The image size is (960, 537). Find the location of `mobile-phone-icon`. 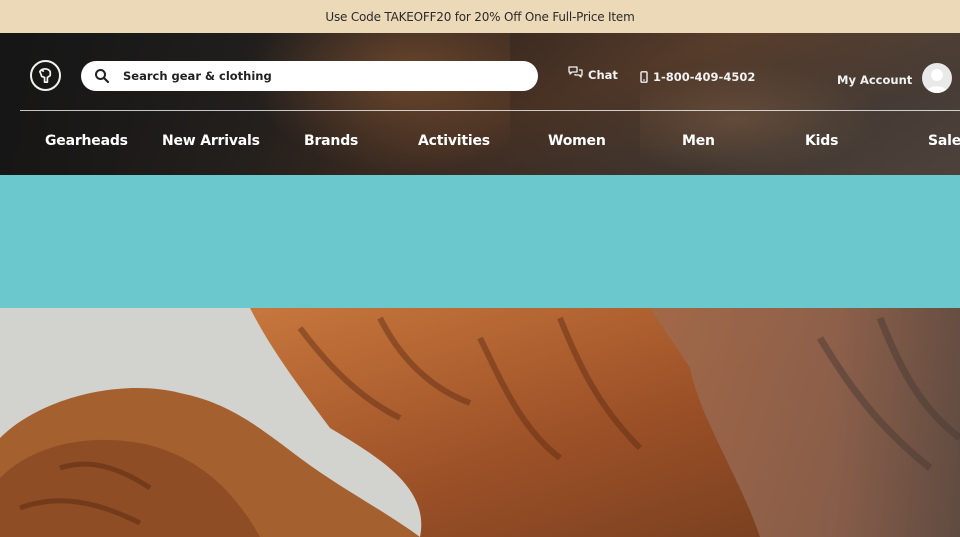

mobile-phone-icon is located at coordinates (644, 77).